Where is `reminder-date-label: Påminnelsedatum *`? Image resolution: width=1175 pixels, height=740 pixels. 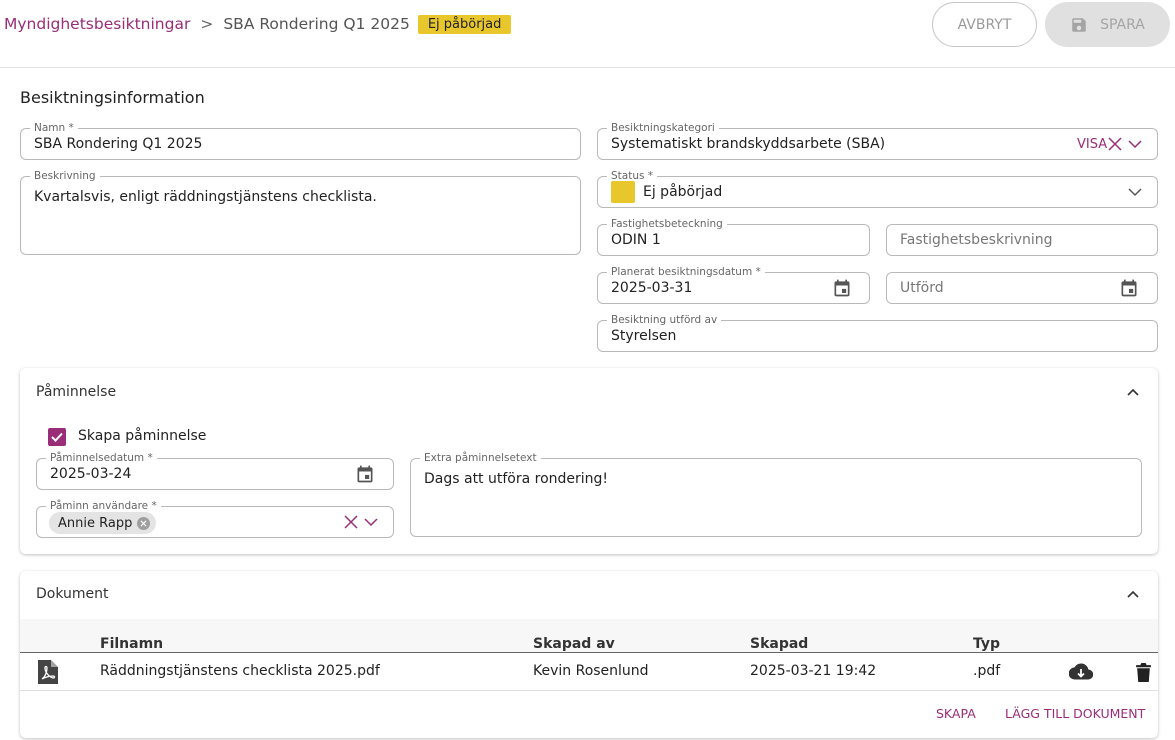 reminder-date-label: Påminnelsedatum * is located at coordinates (101, 458).